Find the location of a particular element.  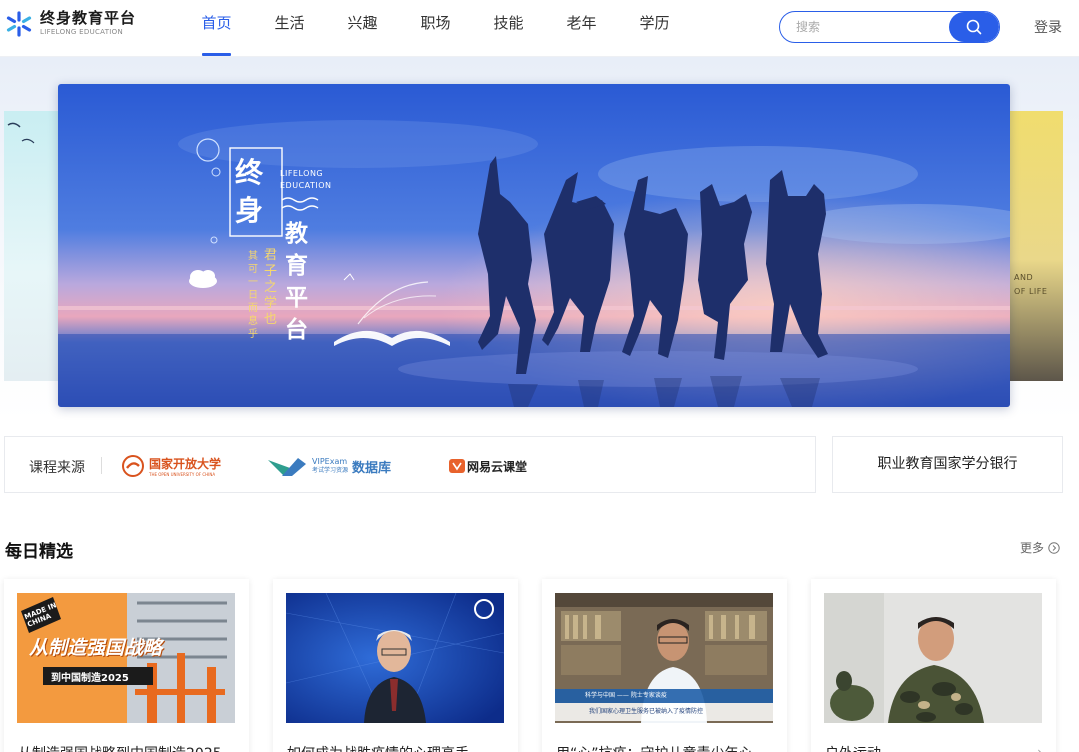

next-slide-text-2: OF LIFE is located at coordinates (1031, 291).